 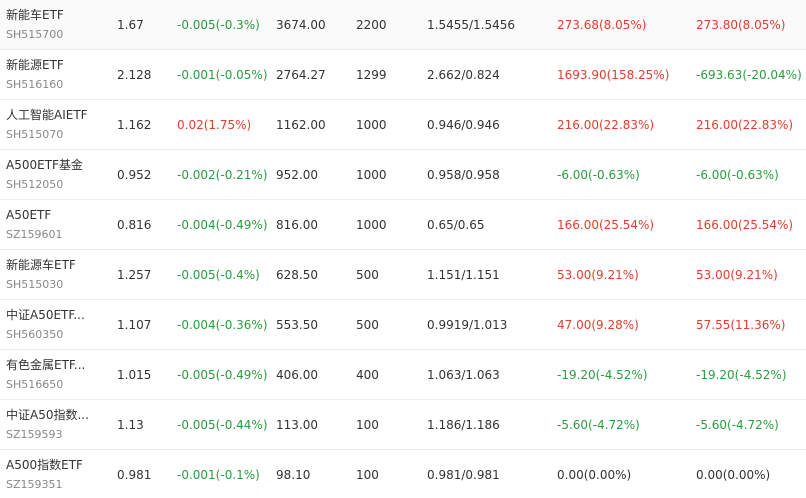 I want to click on total-pnl: 53.00(9.21%), so click(x=737, y=275).